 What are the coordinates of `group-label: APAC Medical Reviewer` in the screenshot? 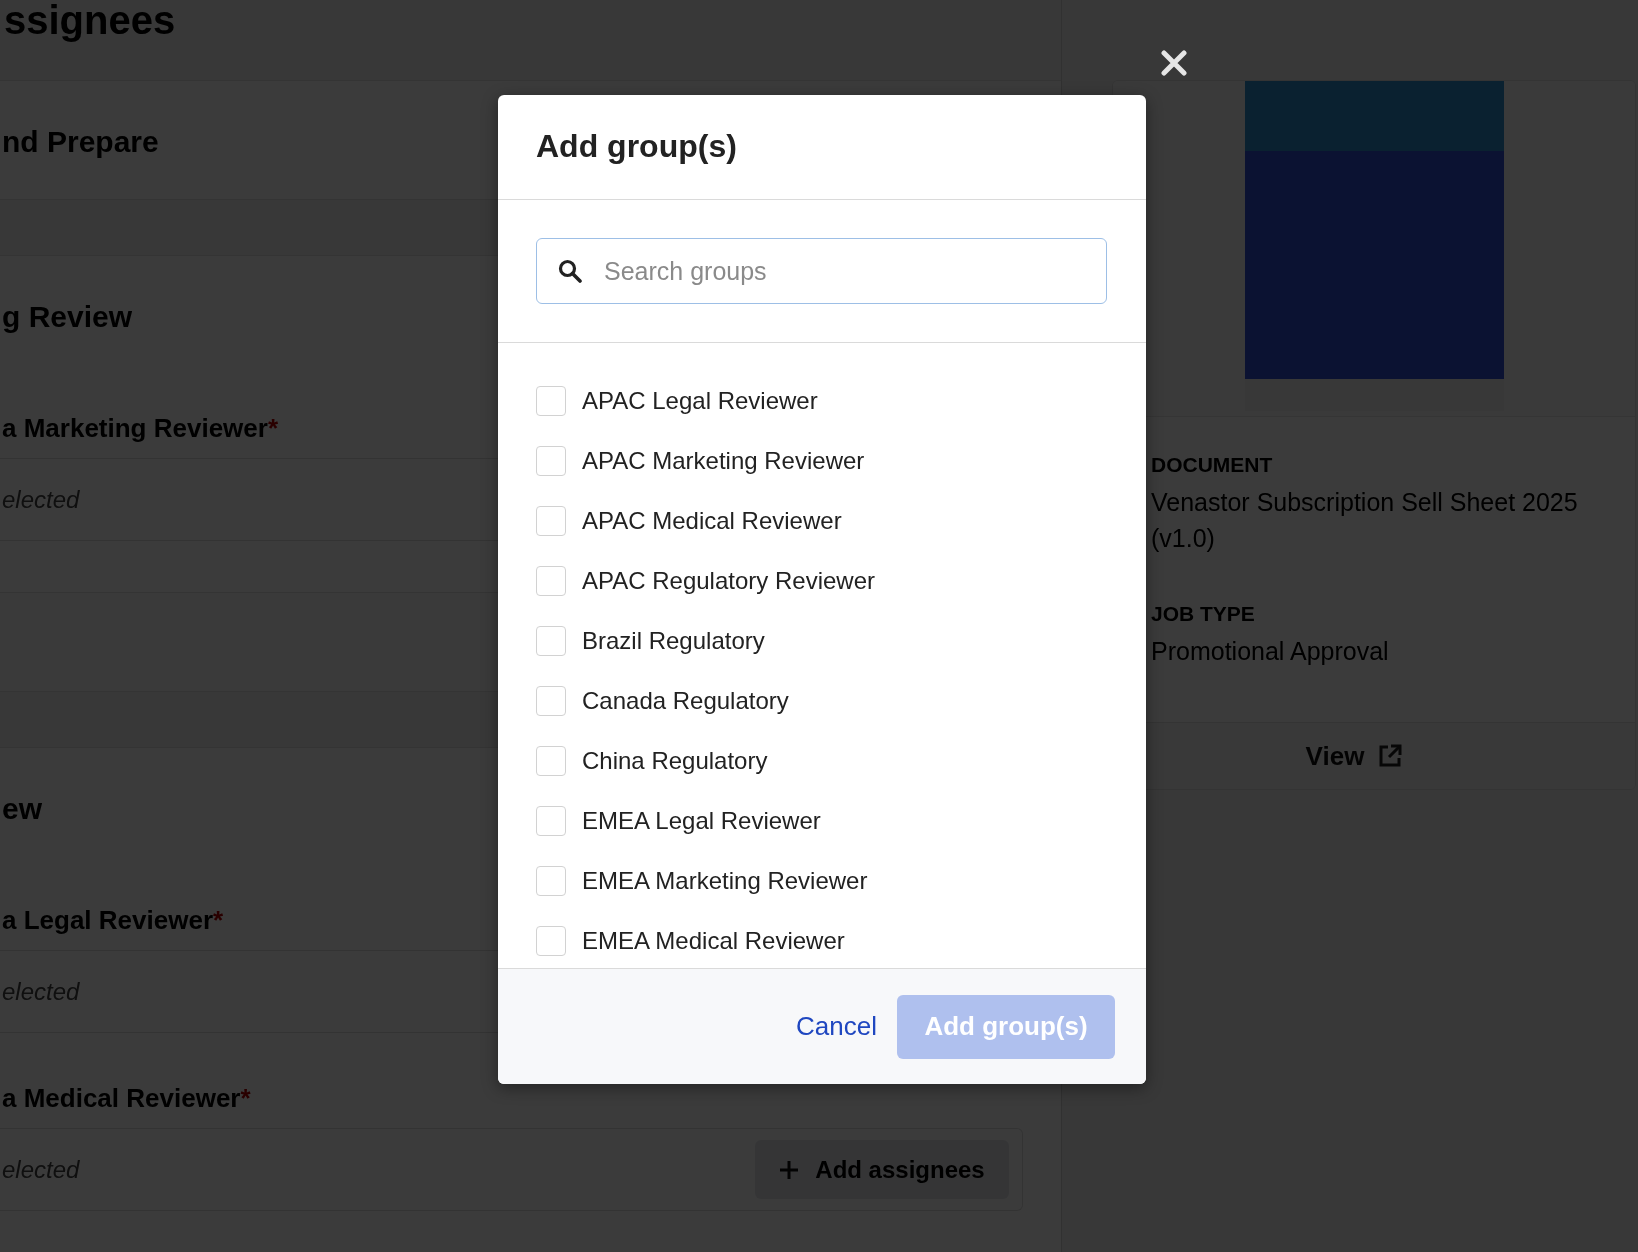 It's located at (712, 521).